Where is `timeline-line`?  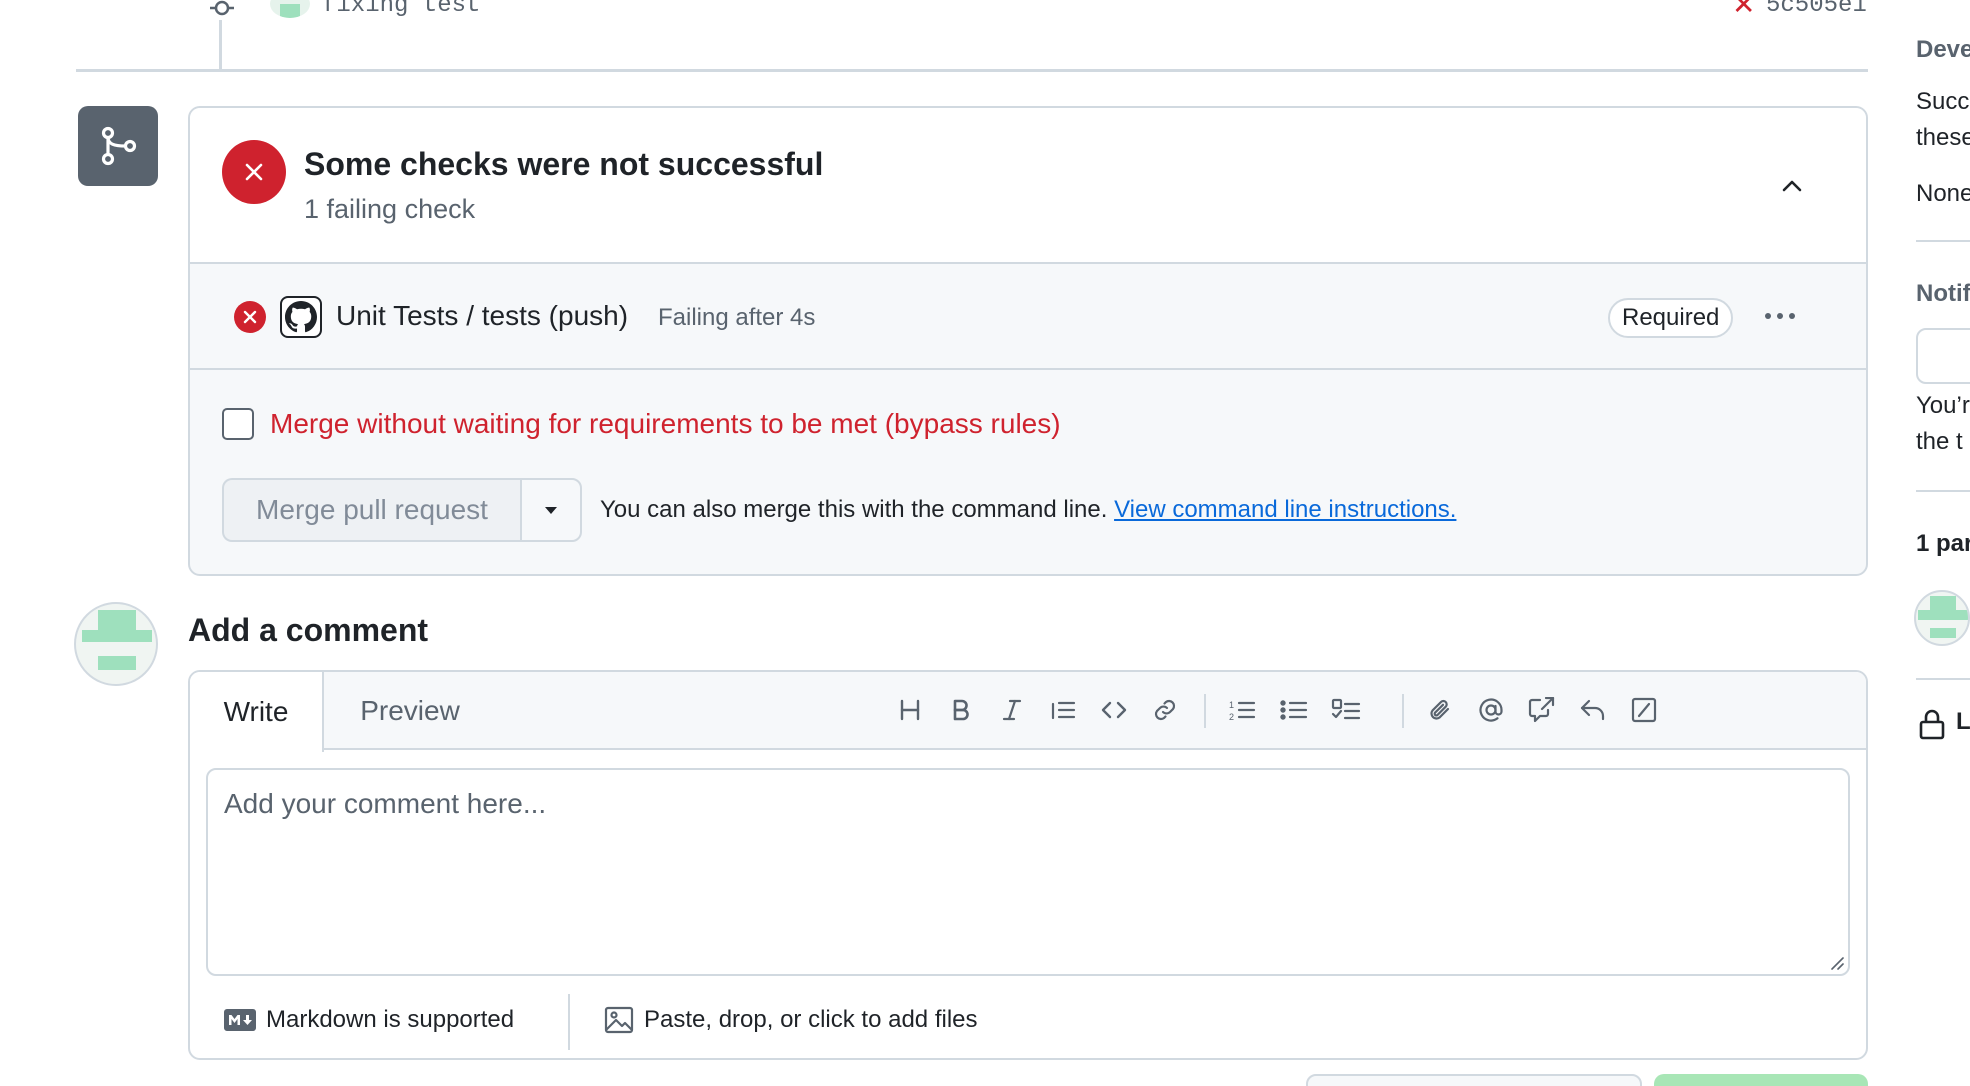 timeline-line is located at coordinates (220, 45).